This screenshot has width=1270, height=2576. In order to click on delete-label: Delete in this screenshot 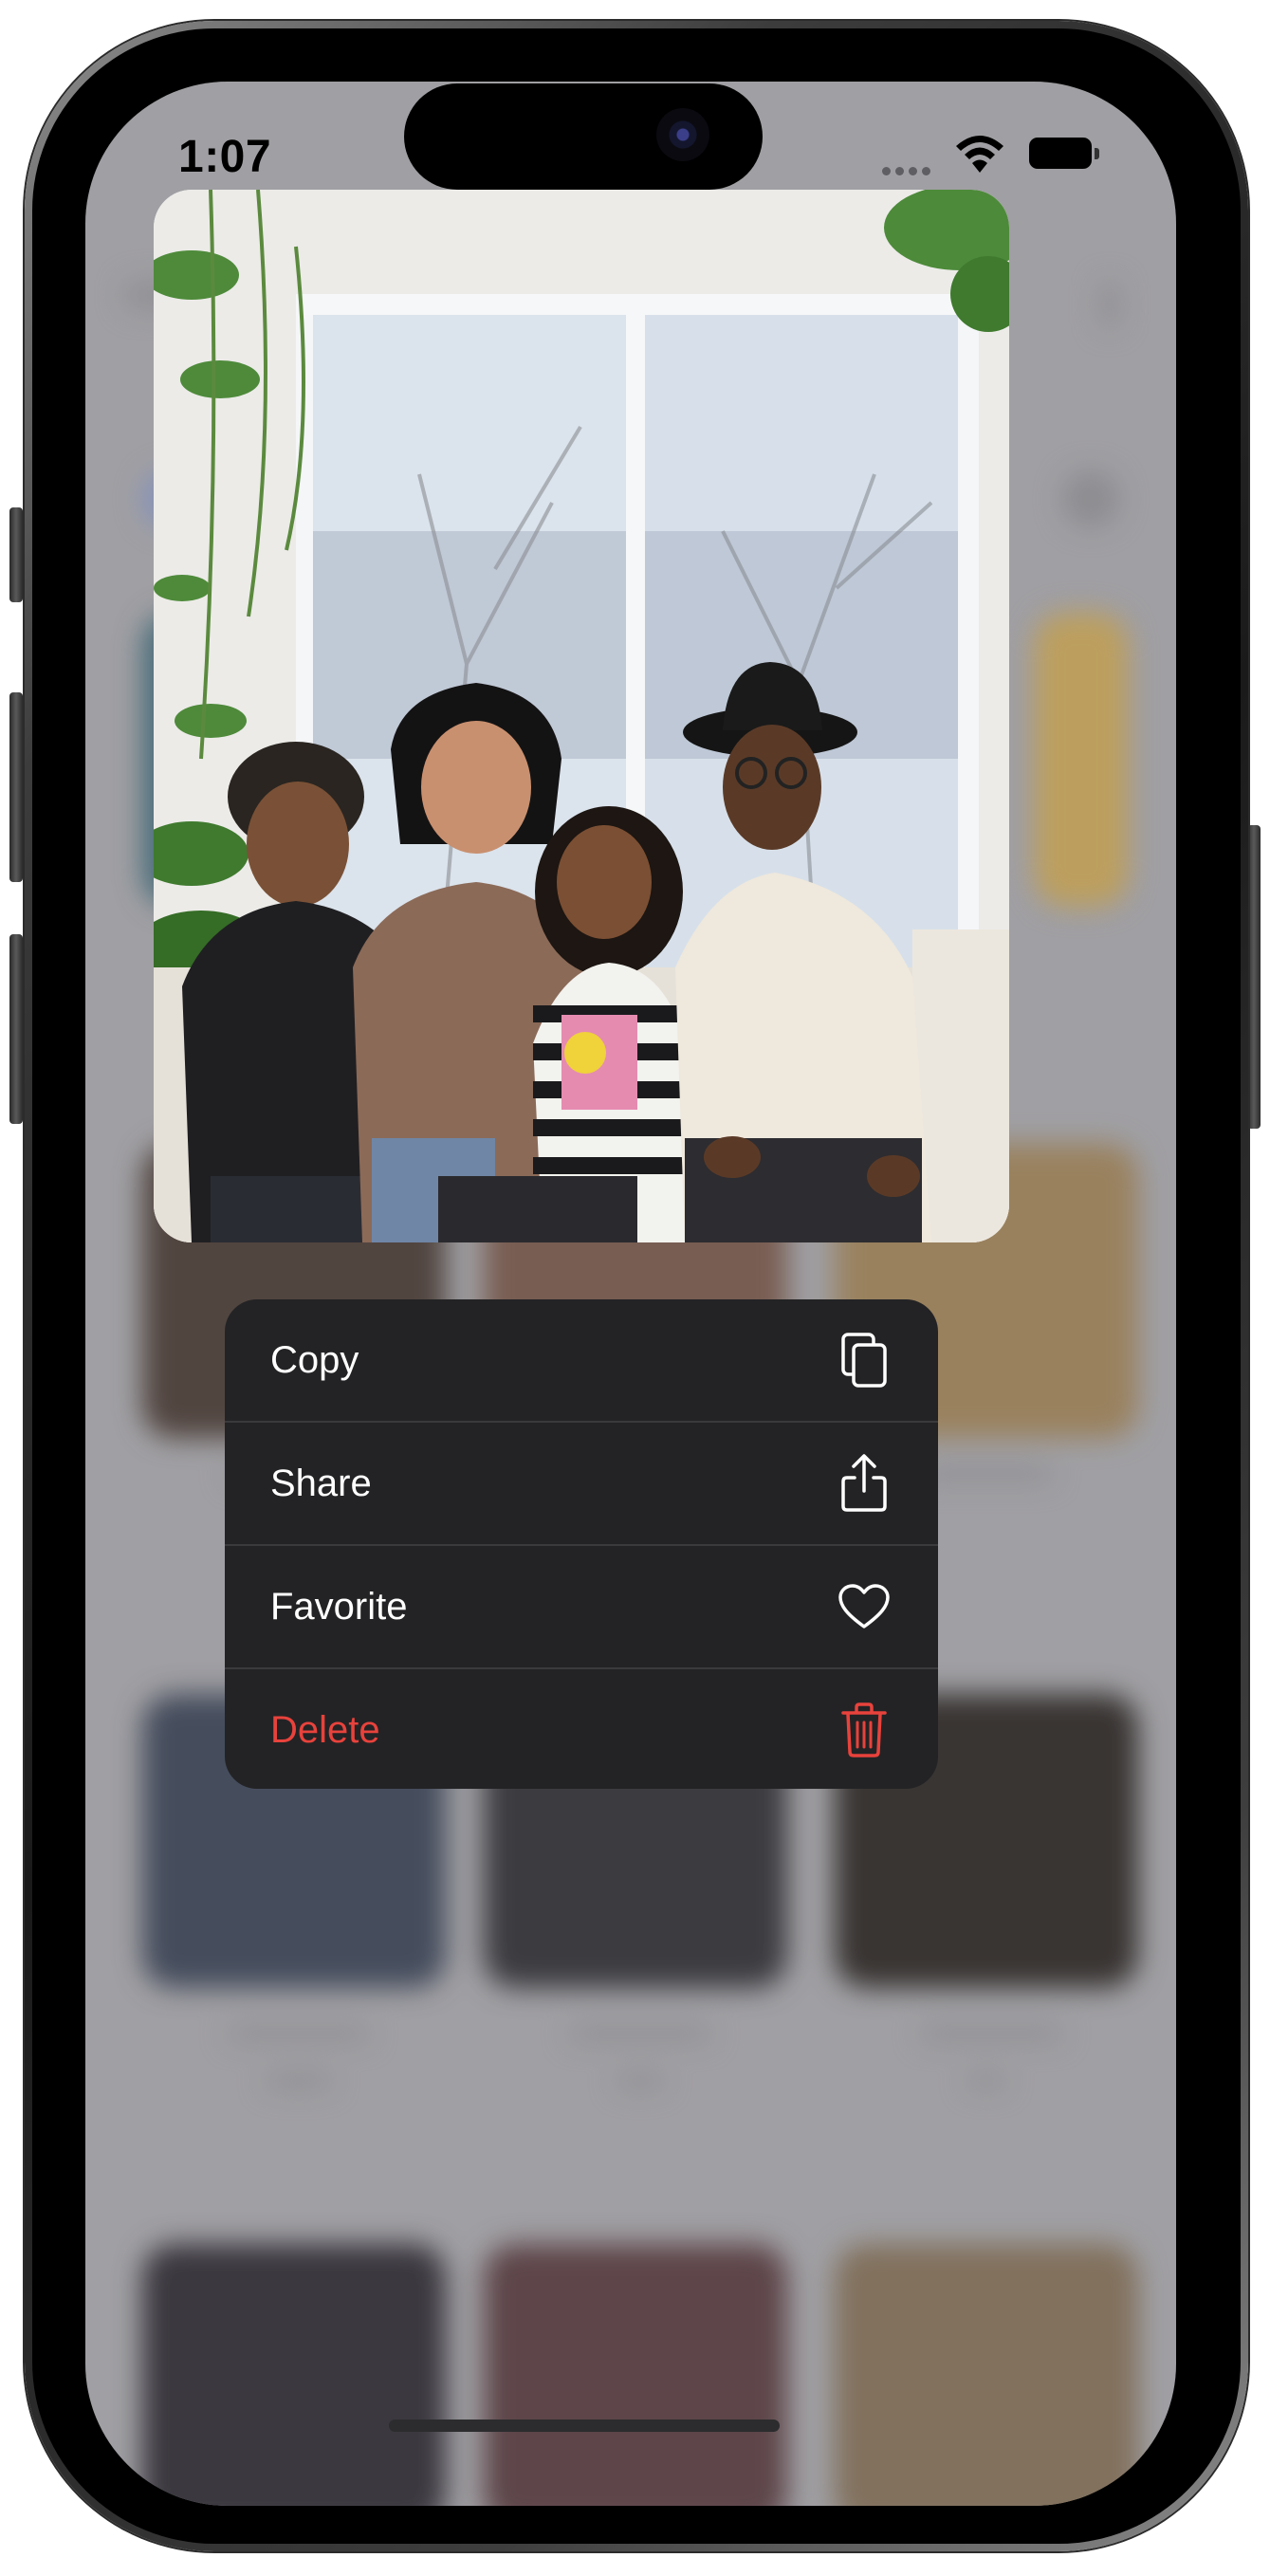, I will do `click(325, 1729)`.